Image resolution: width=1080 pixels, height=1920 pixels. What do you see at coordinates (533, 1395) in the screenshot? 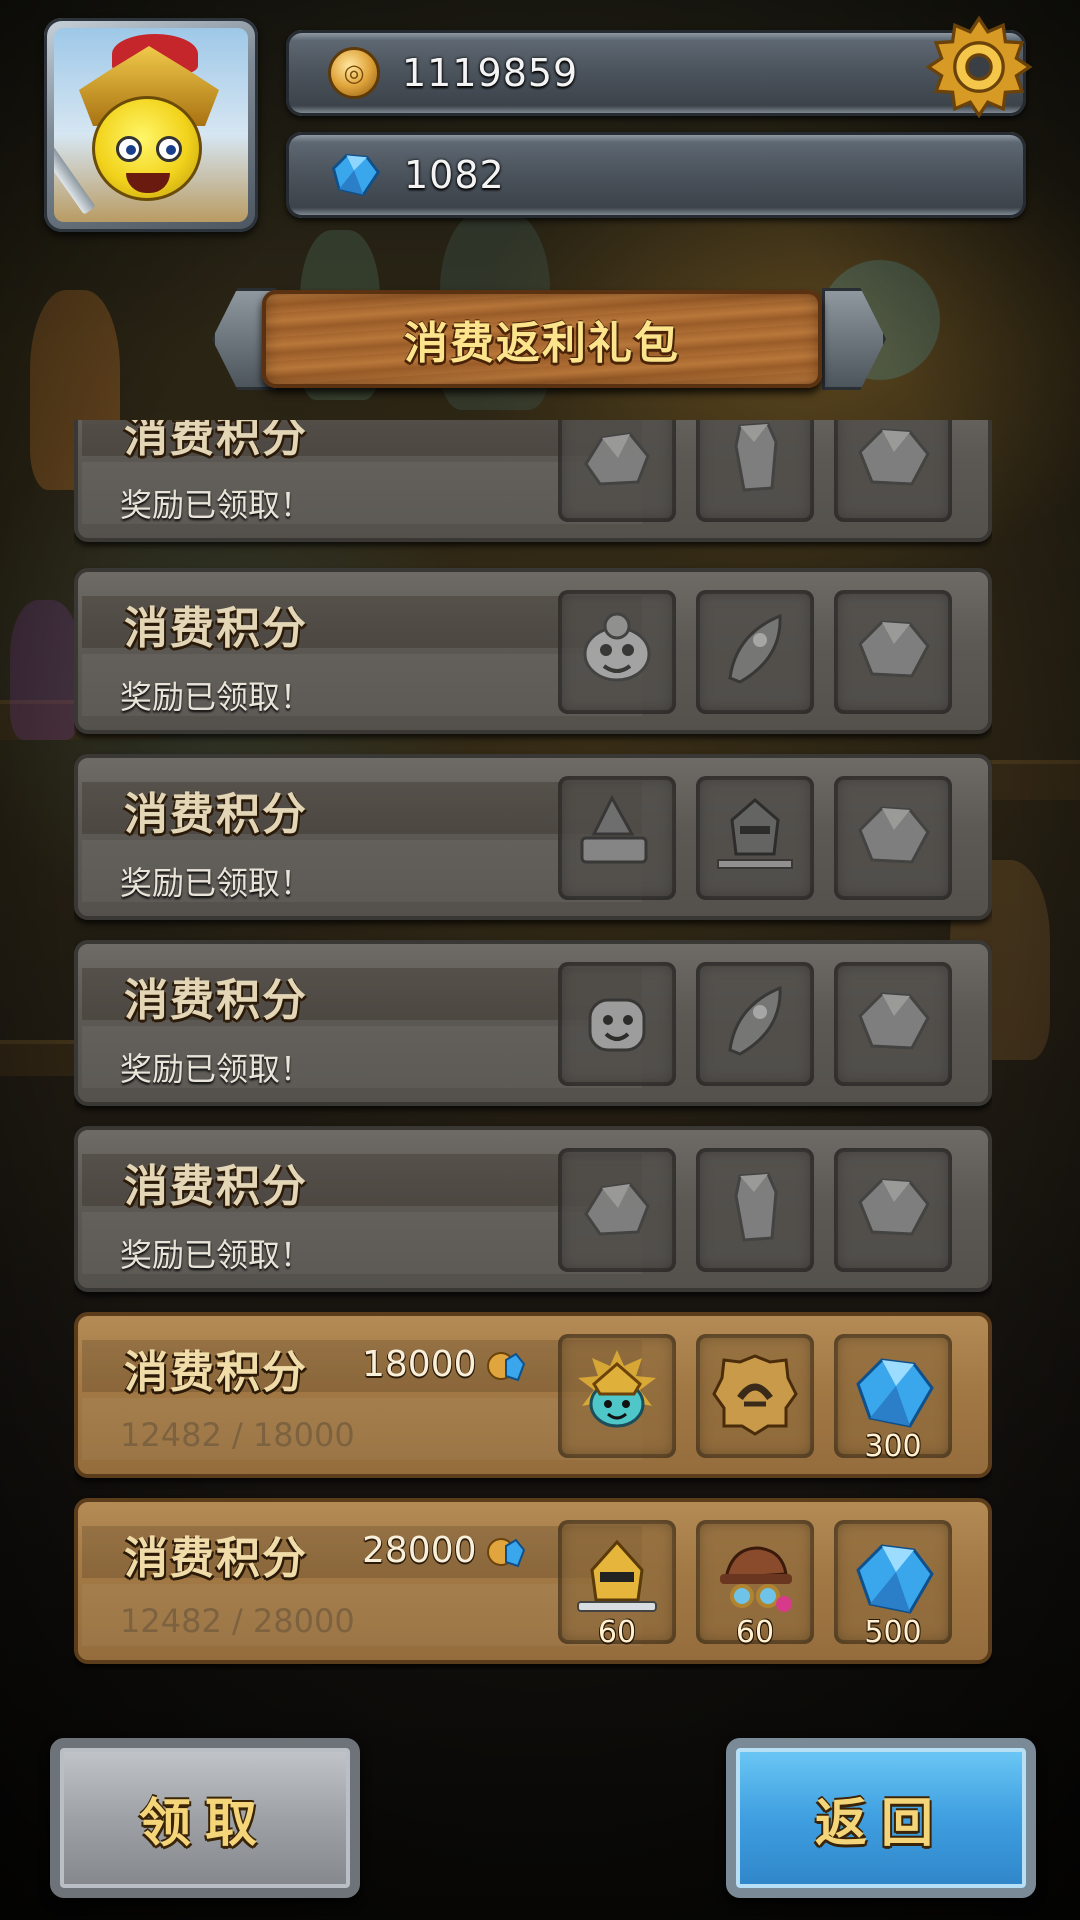
I see `reward-card: 消费积分 18000 12482 / 18000 300` at bounding box center [533, 1395].